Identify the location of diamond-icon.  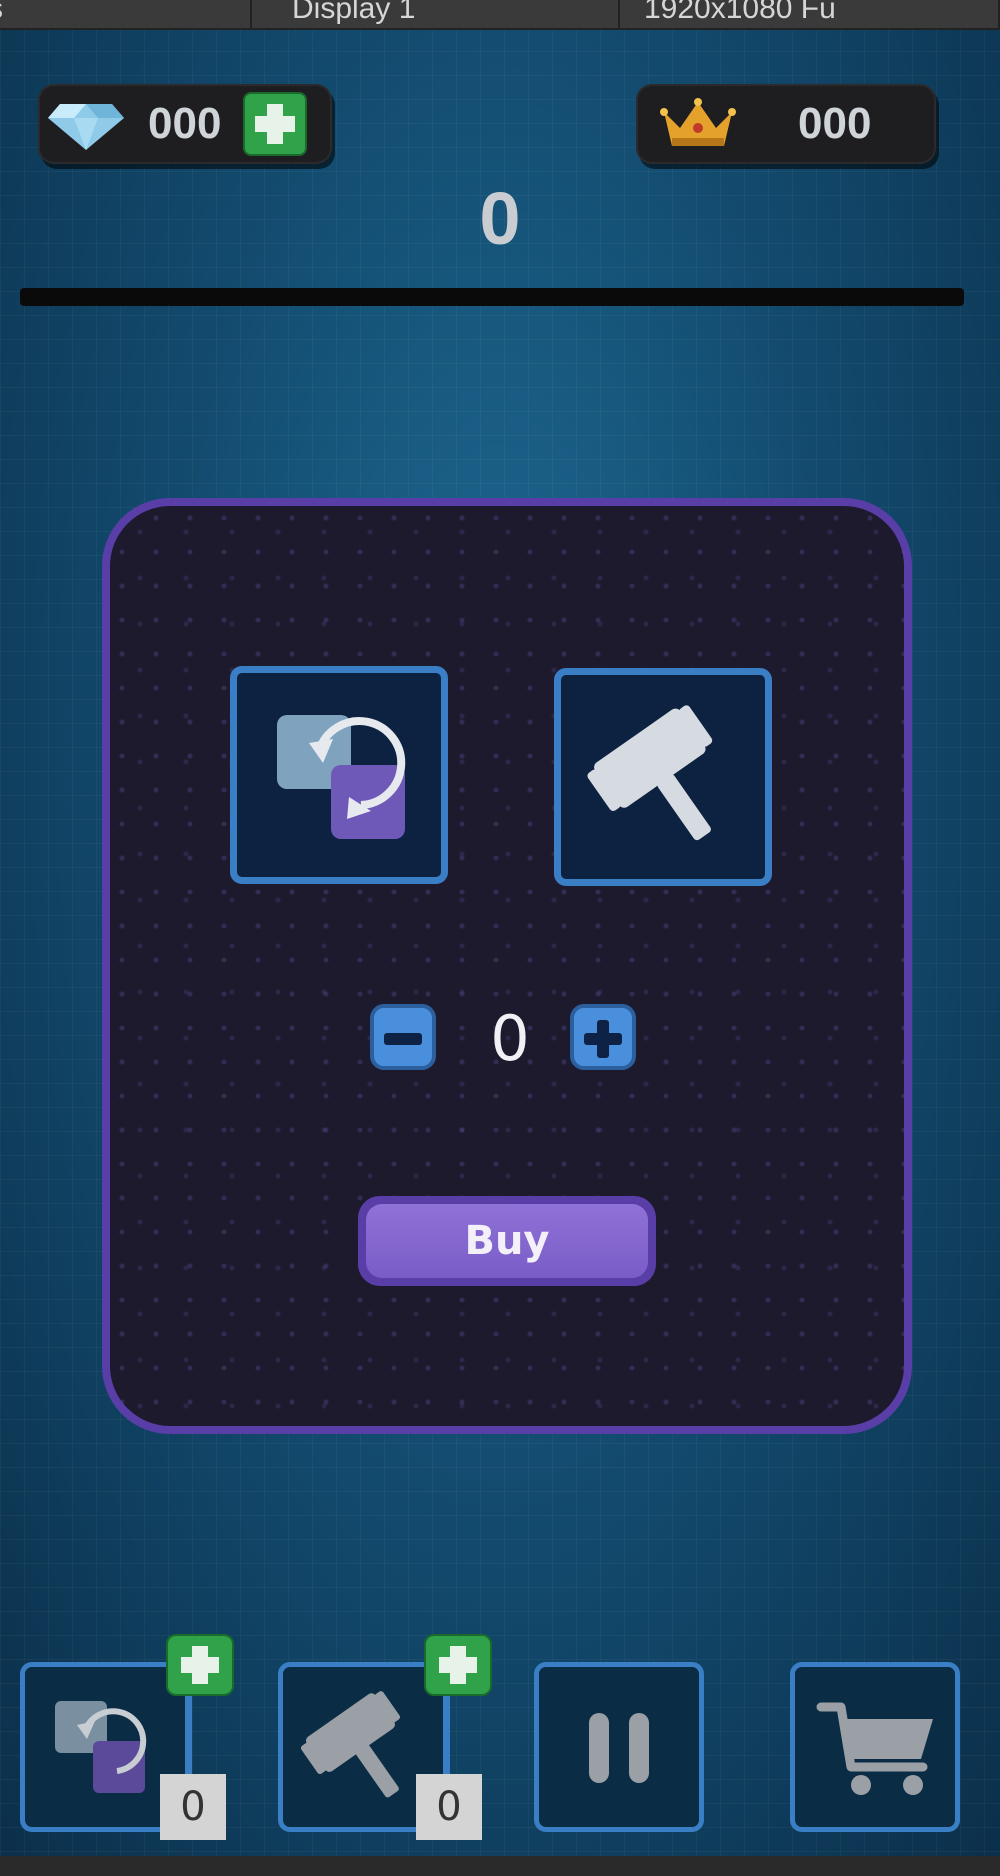
(86, 127).